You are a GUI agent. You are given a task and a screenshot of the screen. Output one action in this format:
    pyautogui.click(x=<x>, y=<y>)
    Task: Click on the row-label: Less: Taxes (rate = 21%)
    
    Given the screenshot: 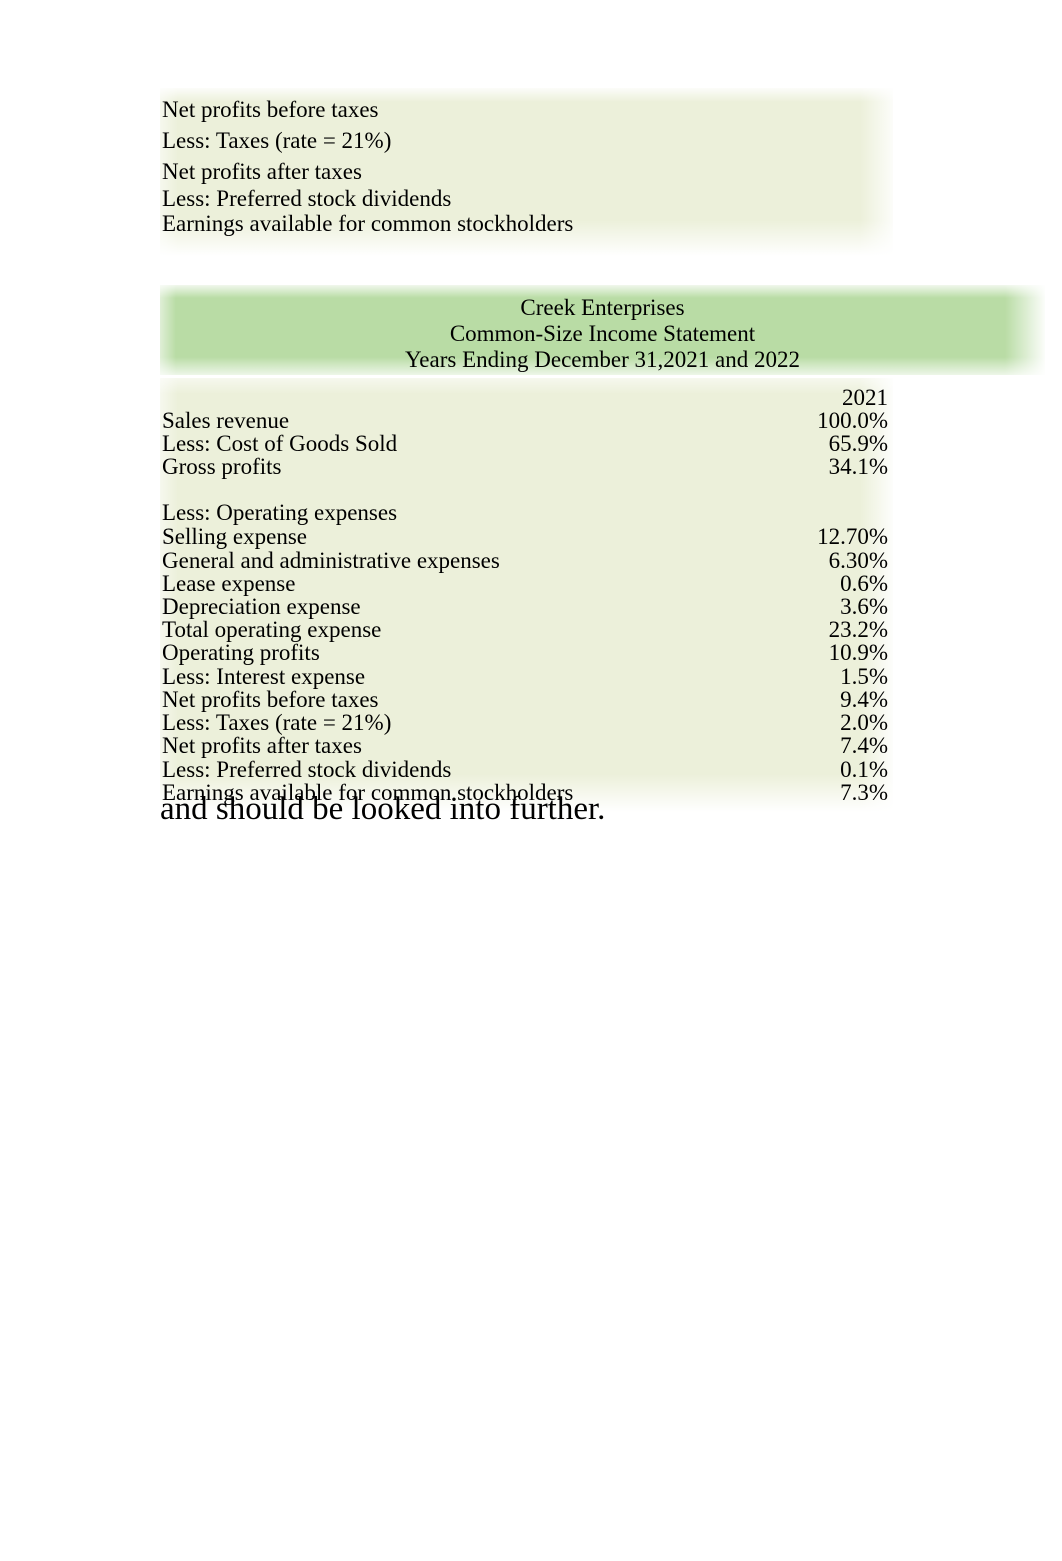 What is the action you would take?
    pyautogui.click(x=277, y=722)
    